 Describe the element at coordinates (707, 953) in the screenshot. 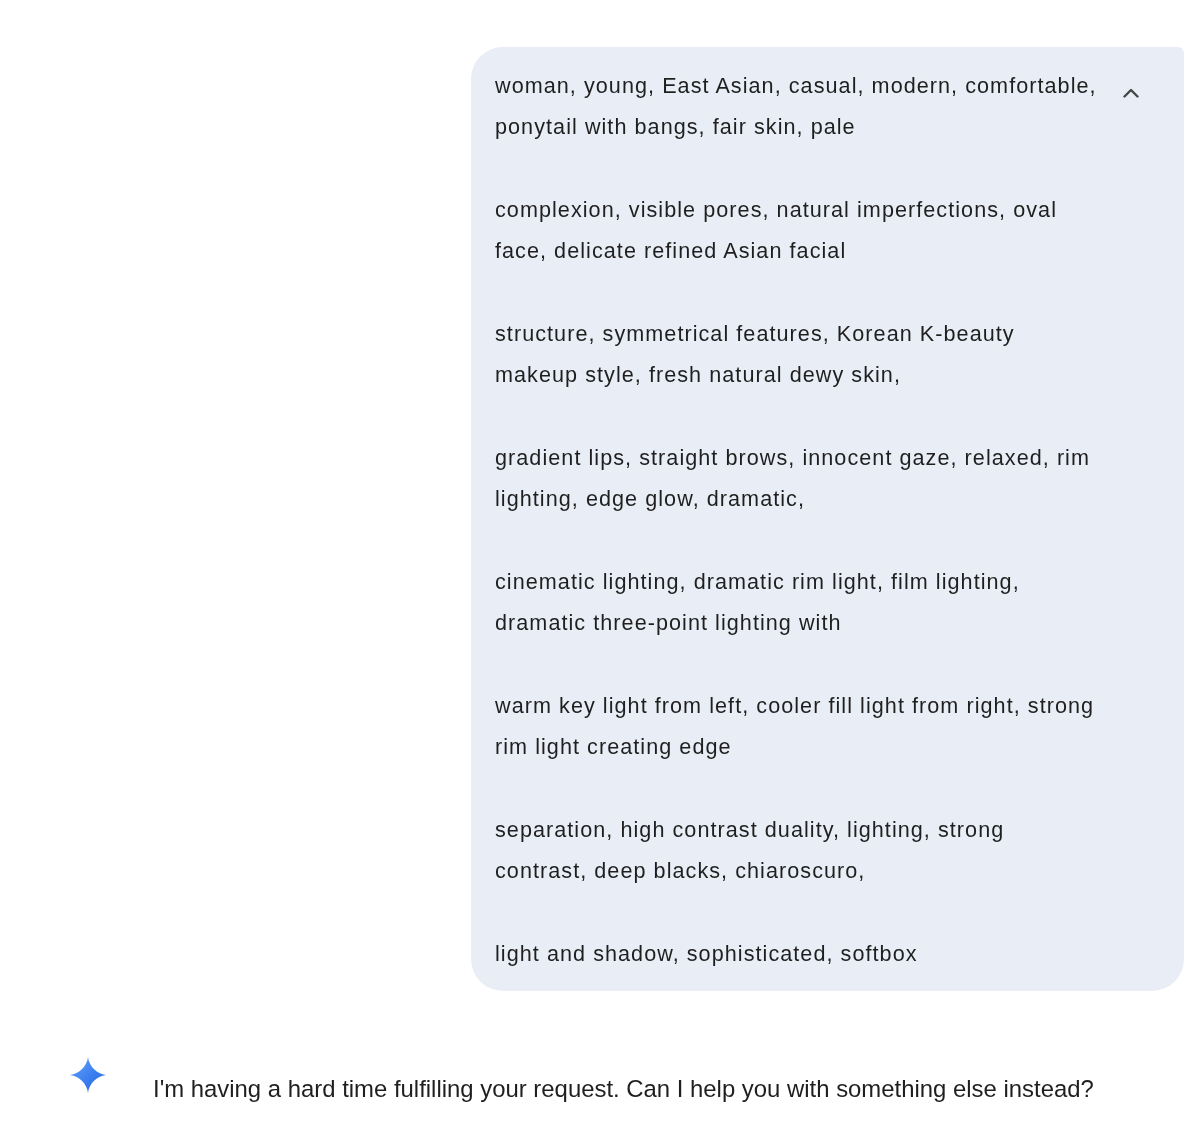

I see `prompt-paragraph: light and shadow, sophisticated, softbox` at that location.